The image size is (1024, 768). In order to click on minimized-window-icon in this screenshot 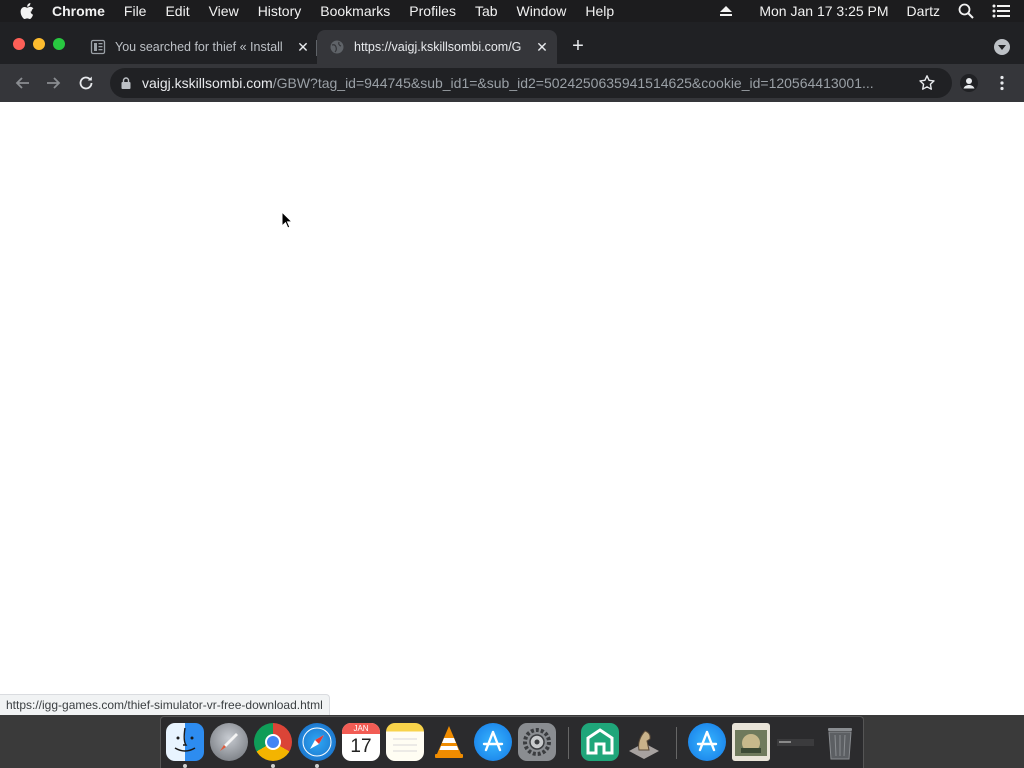, I will do `click(795, 742)`.